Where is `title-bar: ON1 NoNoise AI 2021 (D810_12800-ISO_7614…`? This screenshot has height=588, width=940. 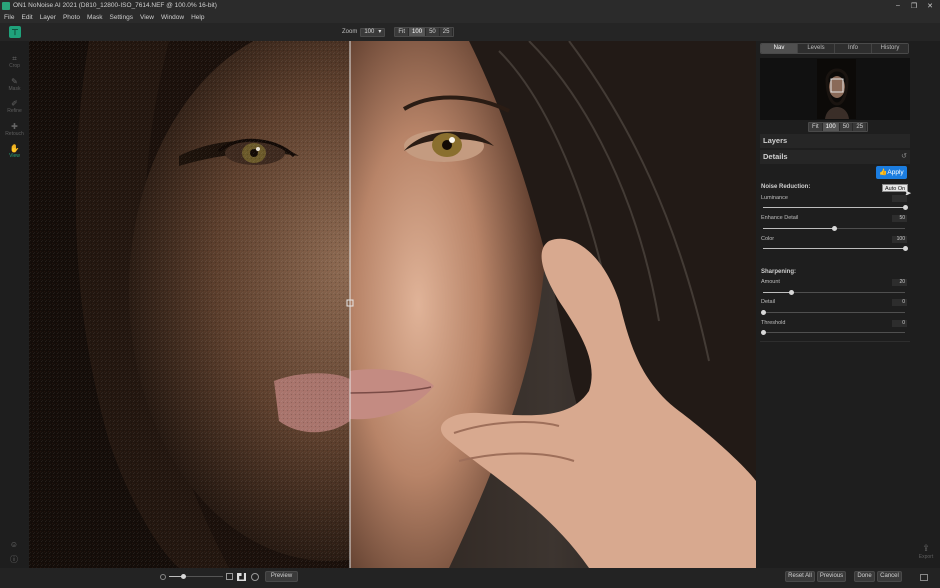 title-bar: ON1 NoNoise AI 2021 (D810_12800-ISO_7614… is located at coordinates (470, 5).